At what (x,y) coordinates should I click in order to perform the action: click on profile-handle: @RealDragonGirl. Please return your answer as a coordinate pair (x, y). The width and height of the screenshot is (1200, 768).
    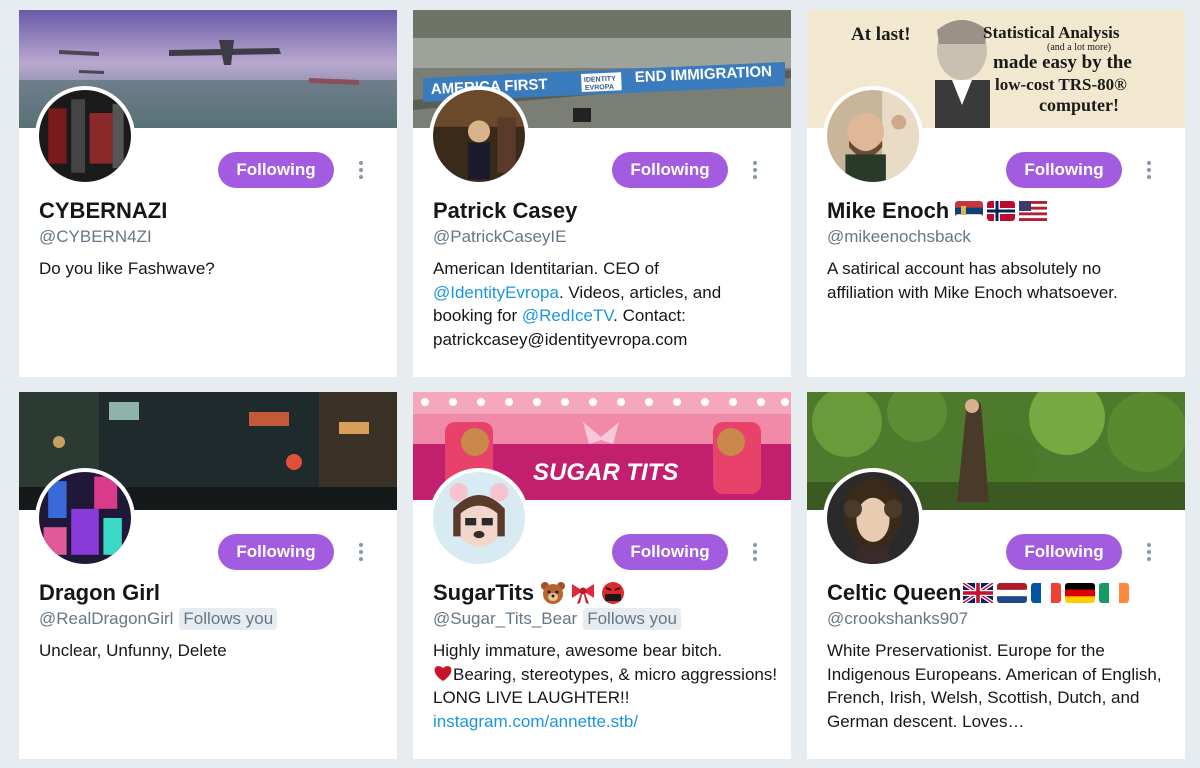
    Looking at the image, I should click on (106, 619).